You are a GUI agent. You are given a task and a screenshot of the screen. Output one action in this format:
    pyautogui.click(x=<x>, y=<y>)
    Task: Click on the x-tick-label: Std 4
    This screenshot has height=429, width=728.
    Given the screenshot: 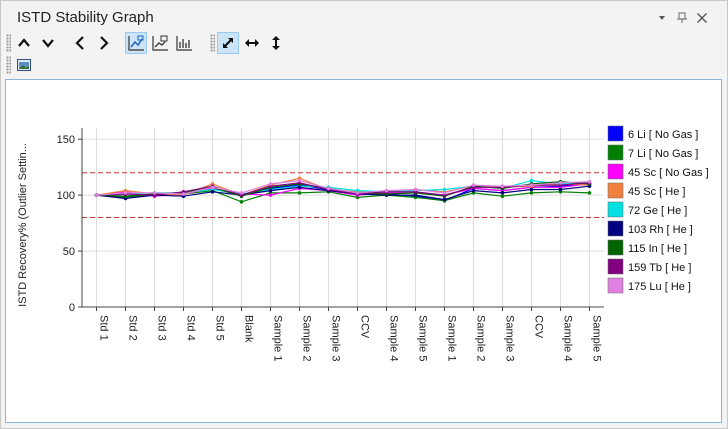 What is the action you would take?
    pyautogui.click(x=191, y=328)
    